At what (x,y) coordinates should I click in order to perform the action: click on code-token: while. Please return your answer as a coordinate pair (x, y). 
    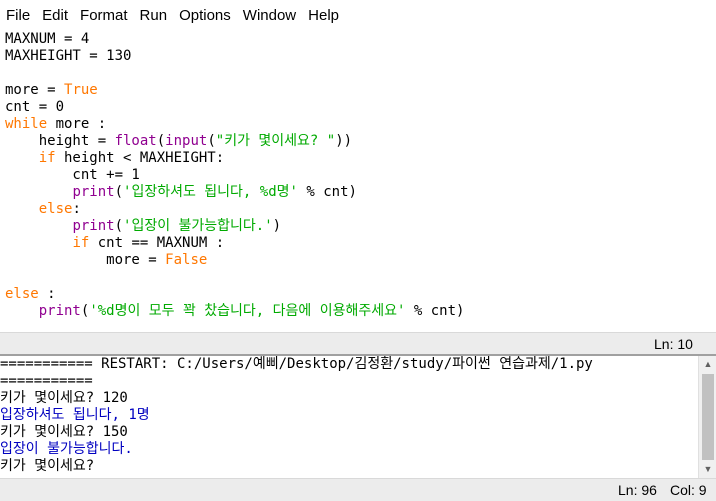
    Looking at the image, I should click on (26, 124).